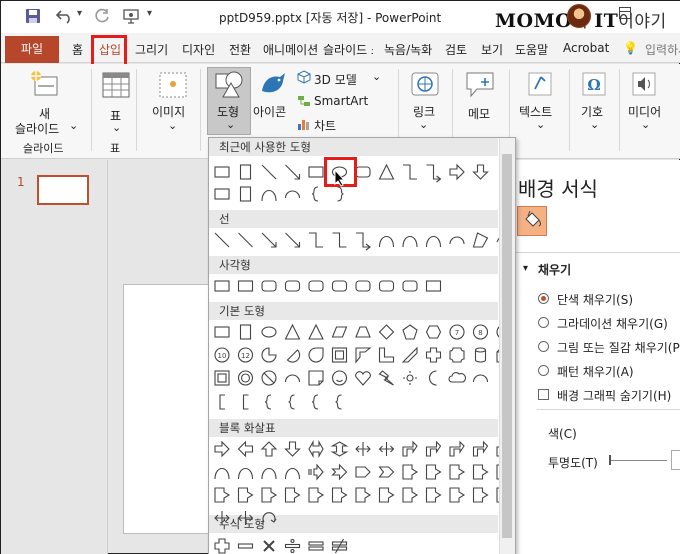 This screenshot has height=554, width=680. What do you see at coordinates (77, 49) in the screenshot?
I see `tab-home: 홈` at bounding box center [77, 49].